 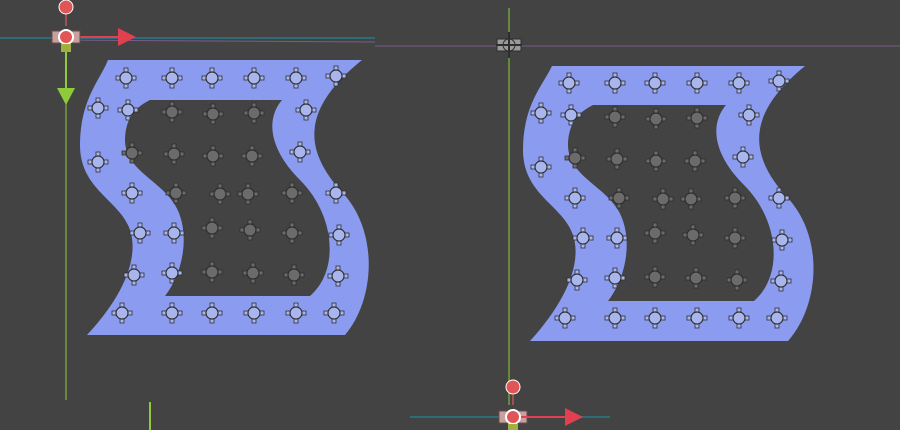 I want to click on horizontal-guide-left, so click(x=215, y=41).